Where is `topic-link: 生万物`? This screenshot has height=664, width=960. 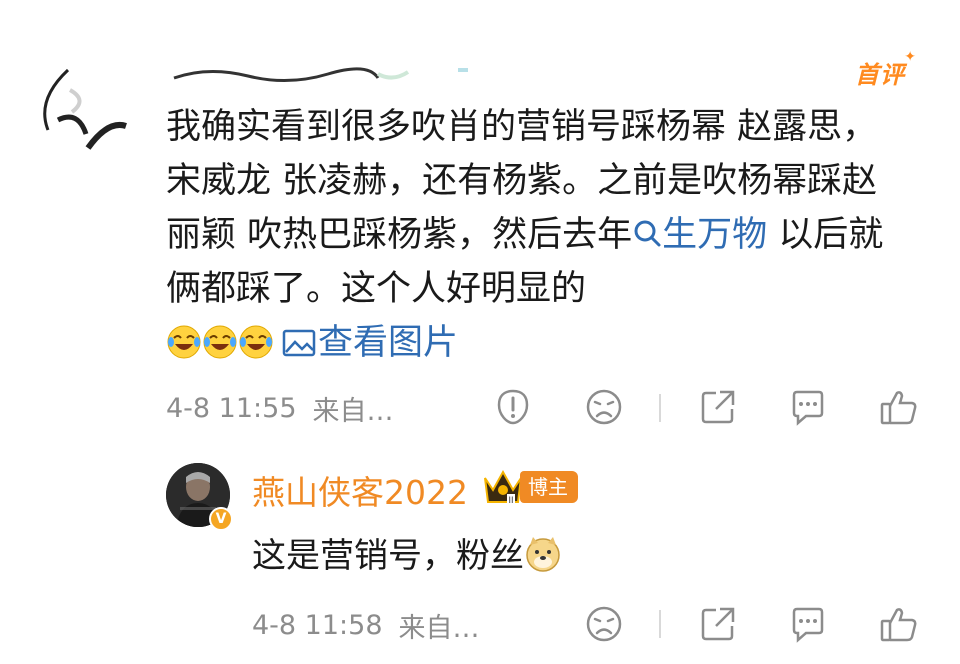
topic-link: 生万物 is located at coordinates (714, 235).